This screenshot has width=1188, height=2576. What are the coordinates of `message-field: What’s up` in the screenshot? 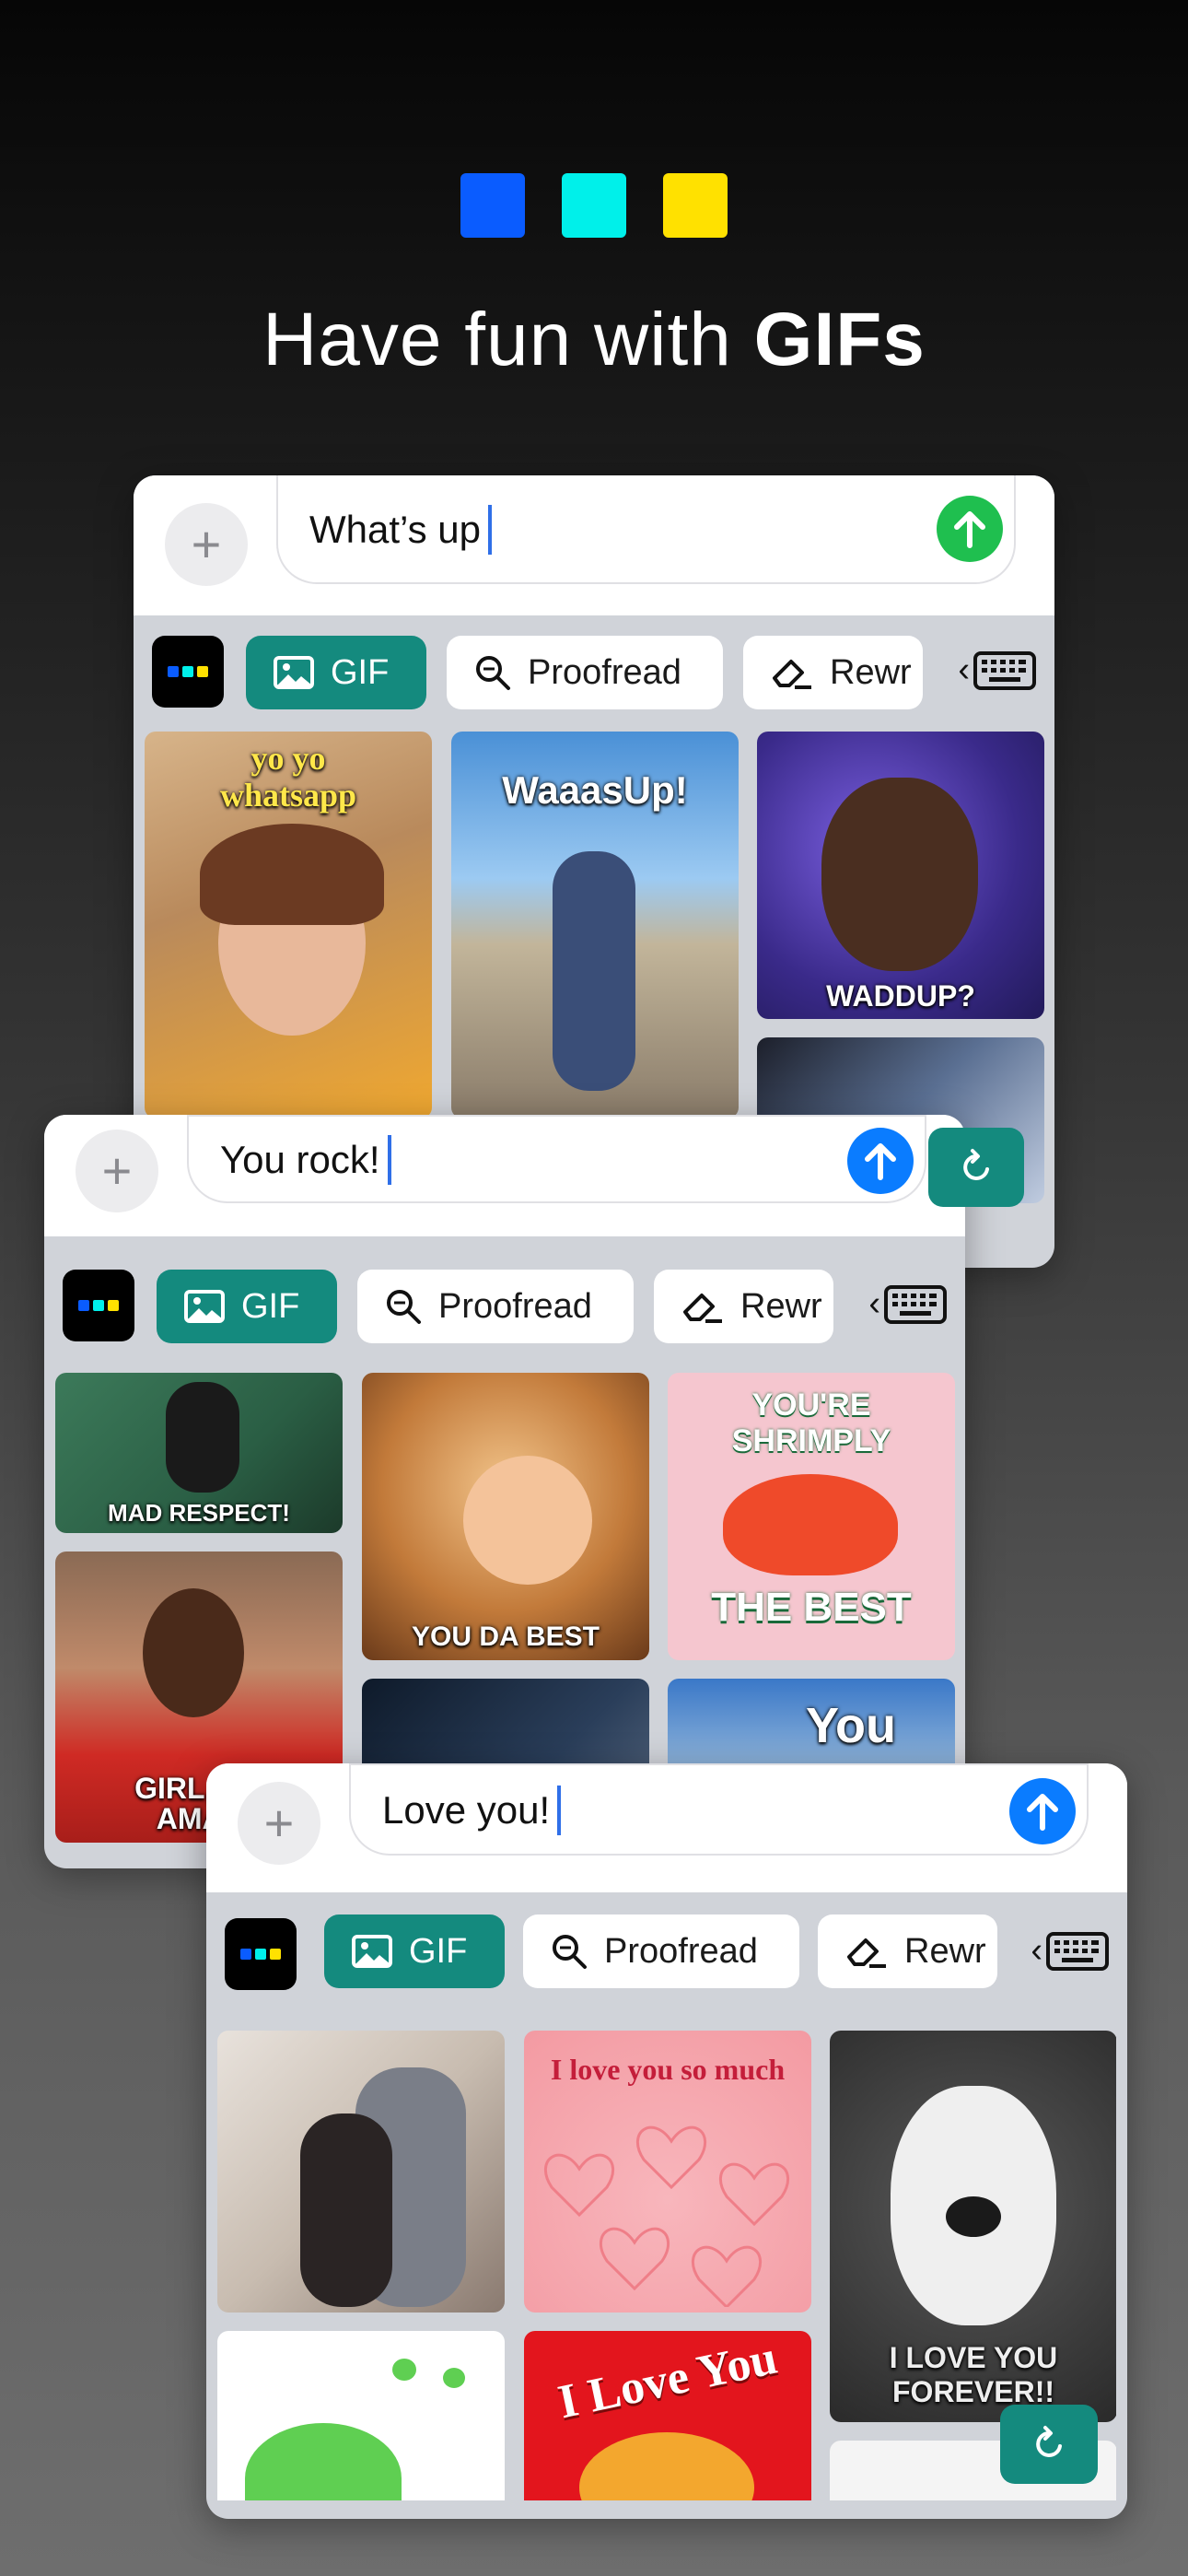 It's located at (646, 529).